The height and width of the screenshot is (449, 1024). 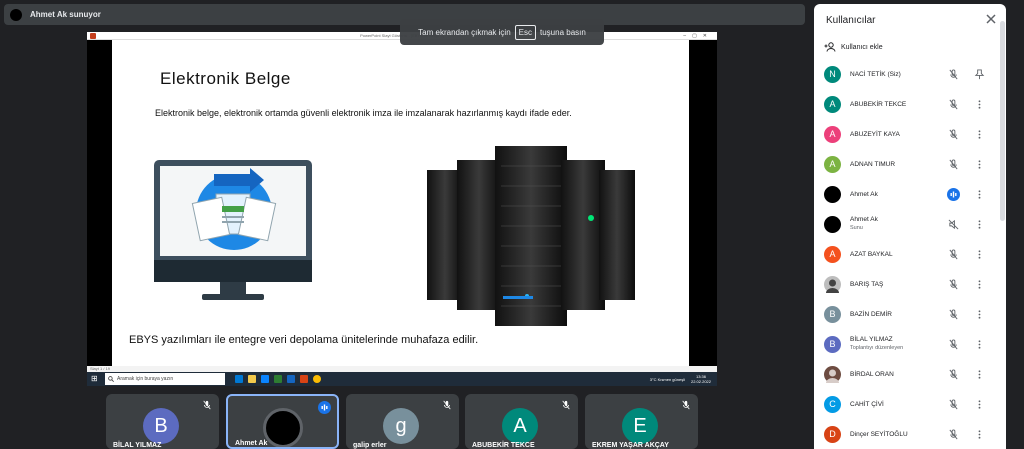 I want to click on clock-date: 22.02.2022, so click(x=700, y=381).